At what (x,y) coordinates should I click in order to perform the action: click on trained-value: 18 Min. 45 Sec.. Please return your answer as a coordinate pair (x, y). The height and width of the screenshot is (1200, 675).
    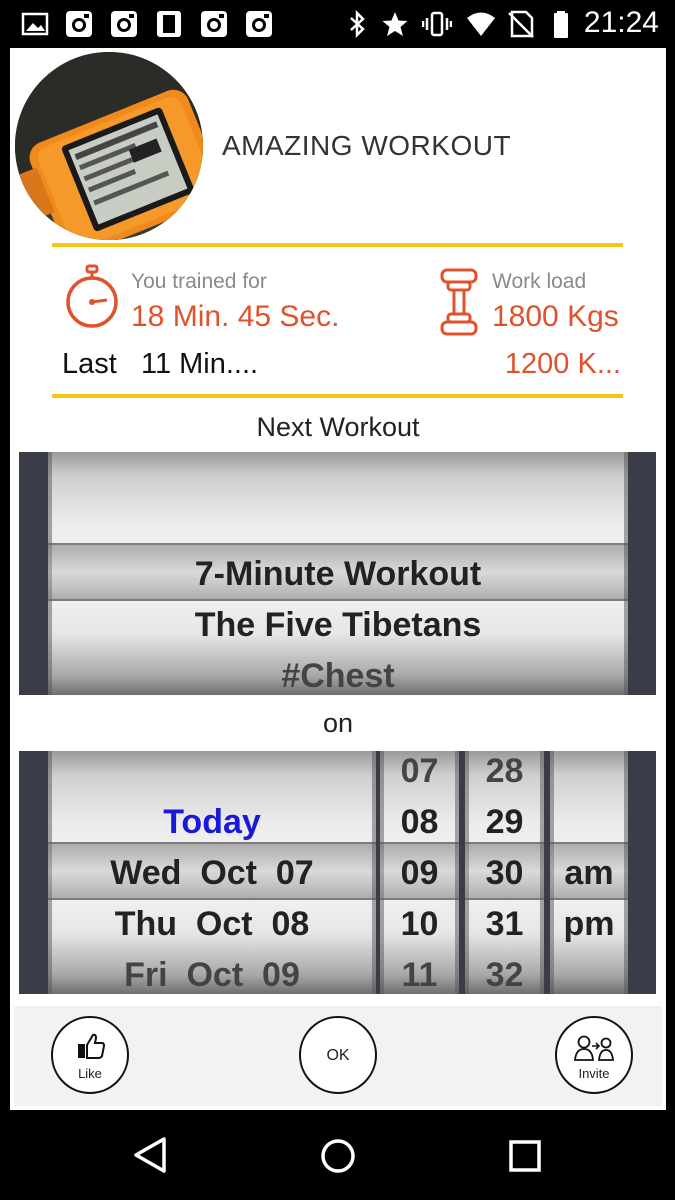
    Looking at the image, I should click on (235, 316).